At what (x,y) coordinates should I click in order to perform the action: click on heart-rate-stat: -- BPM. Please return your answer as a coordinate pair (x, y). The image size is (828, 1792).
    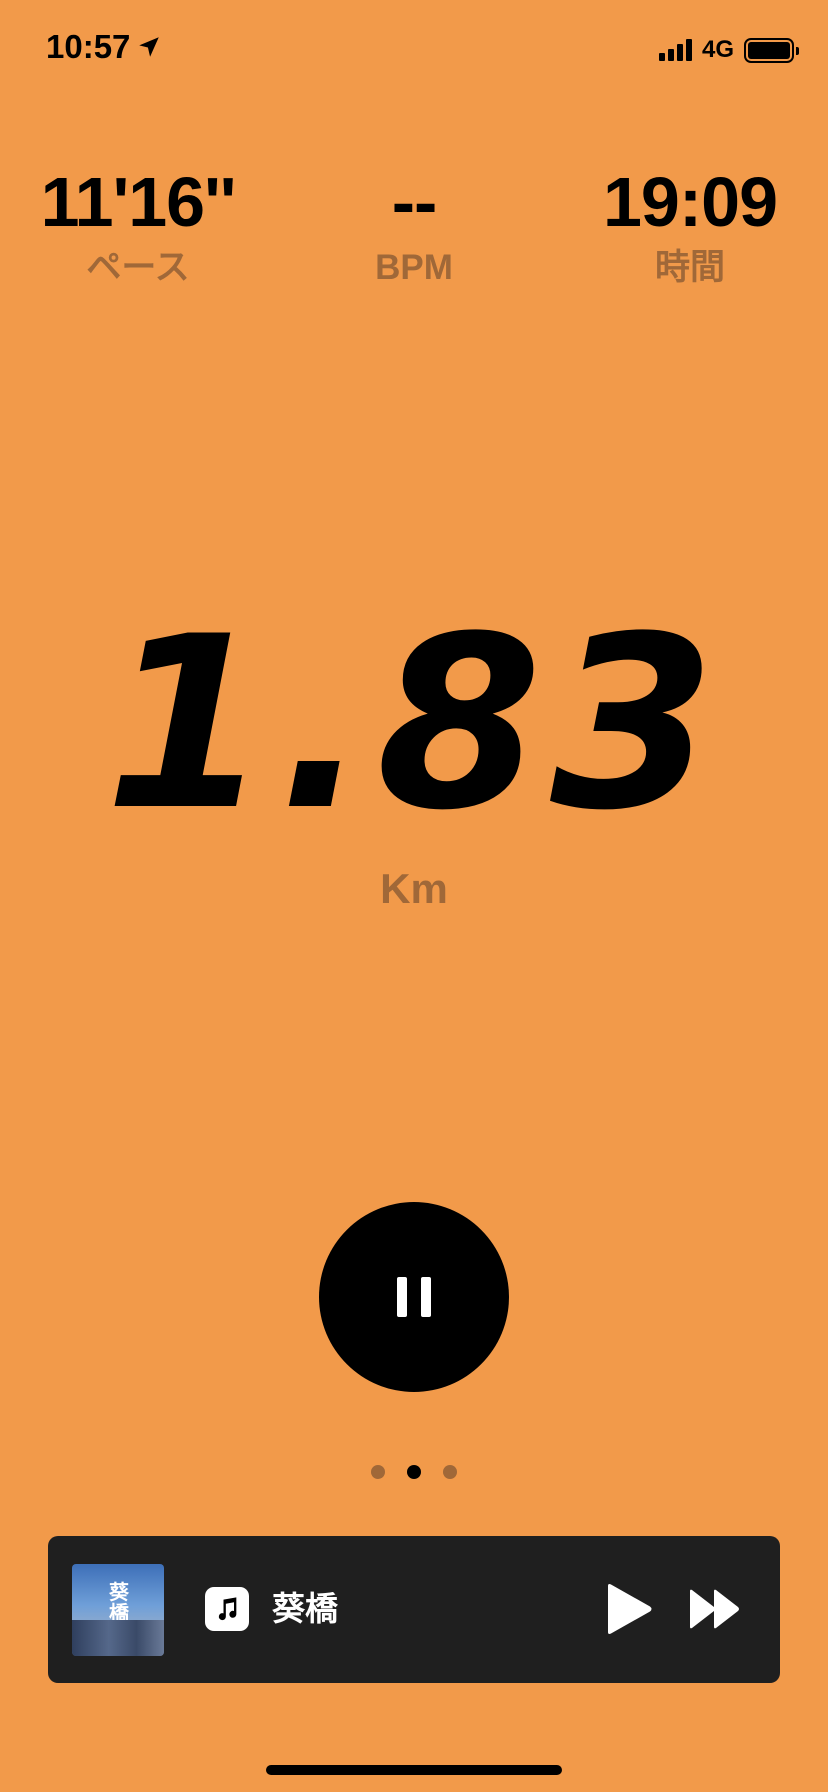
    Looking at the image, I should click on (414, 225).